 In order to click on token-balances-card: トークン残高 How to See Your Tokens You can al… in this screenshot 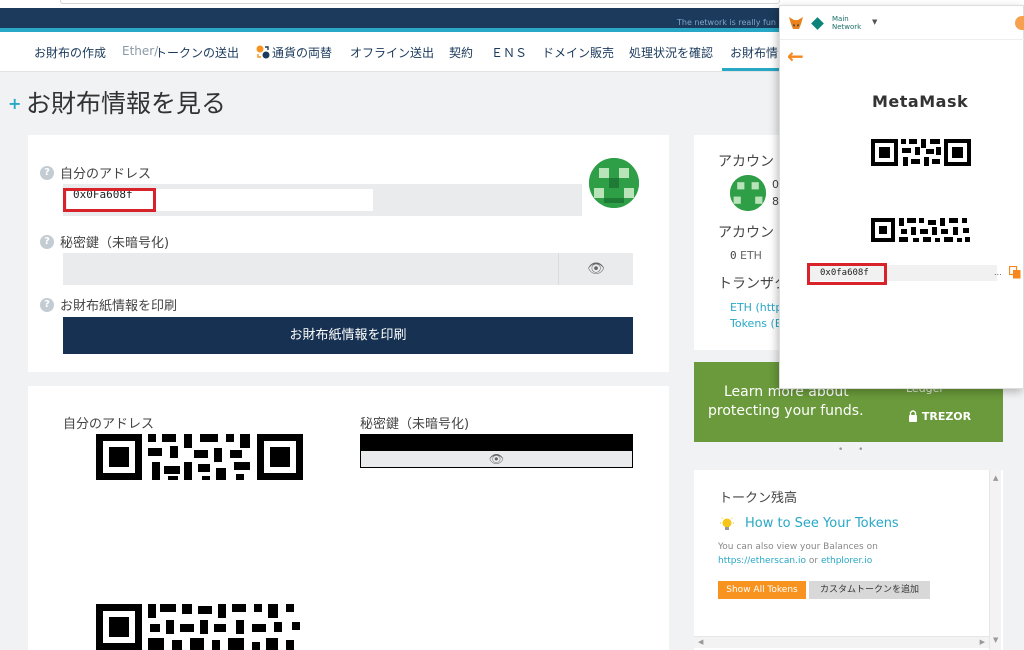, I will do `click(848, 560)`.